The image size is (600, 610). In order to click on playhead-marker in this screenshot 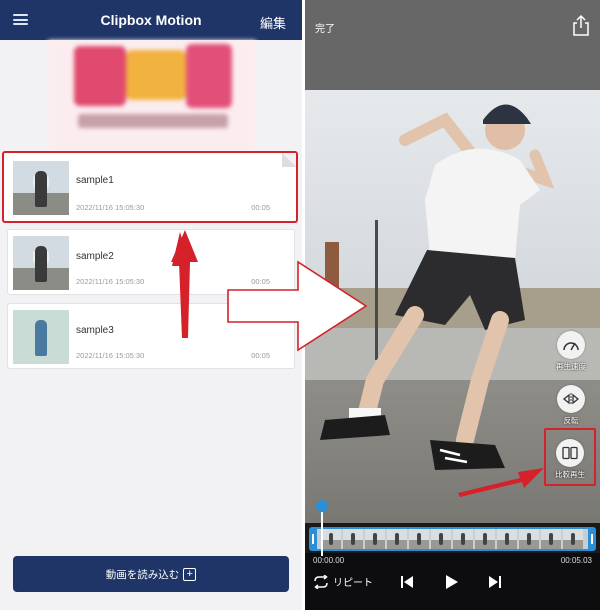, I will do `click(322, 528)`.